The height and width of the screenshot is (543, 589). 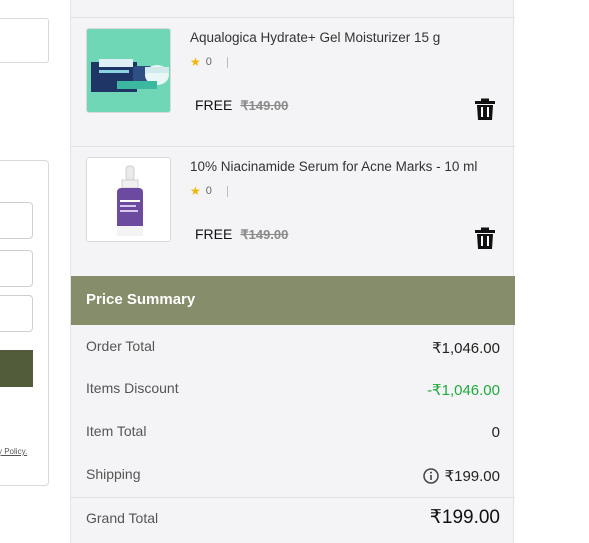 What do you see at coordinates (13, 451) in the screenshot?
I see `privacy-policy-link: y Policy.` at bounding box center [13, 451].